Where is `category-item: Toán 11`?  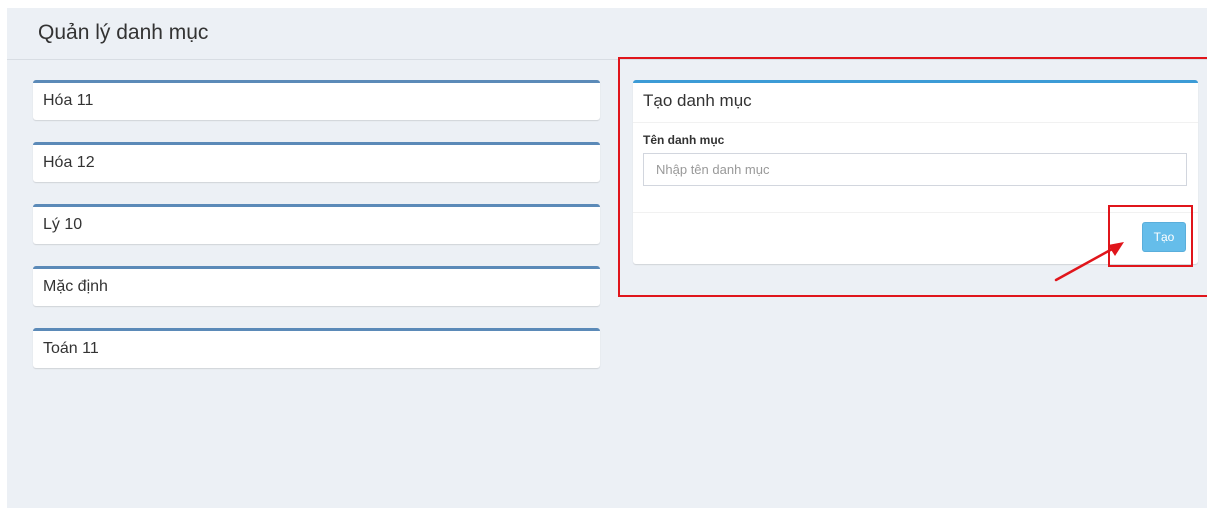
category-item: Toán 11 is located at coordinates (316, 348).